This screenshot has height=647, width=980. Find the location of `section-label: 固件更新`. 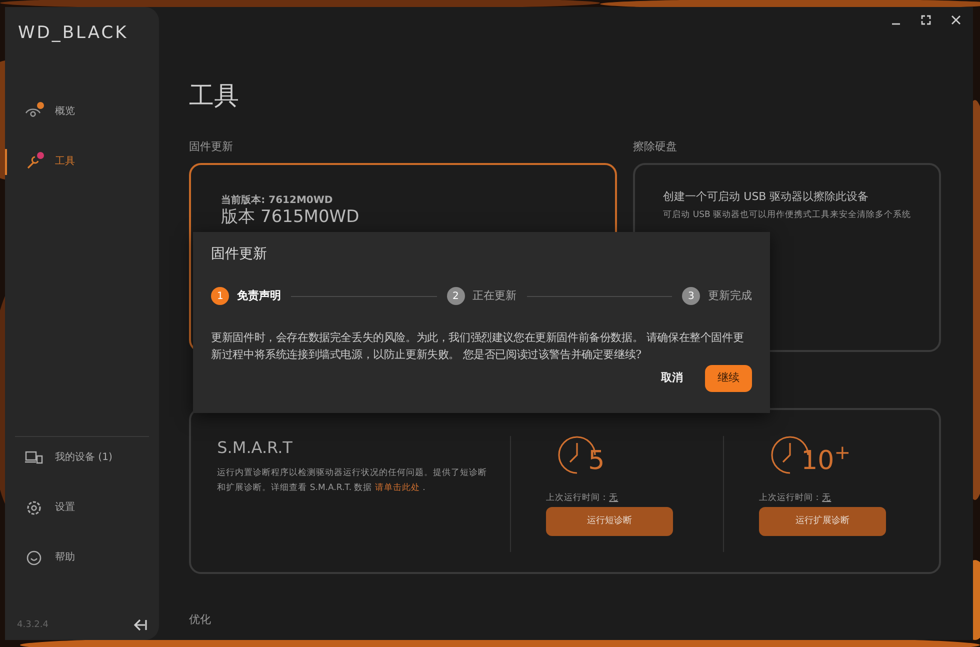

section-label: 固件更新 is located at coordinates (211, 146).